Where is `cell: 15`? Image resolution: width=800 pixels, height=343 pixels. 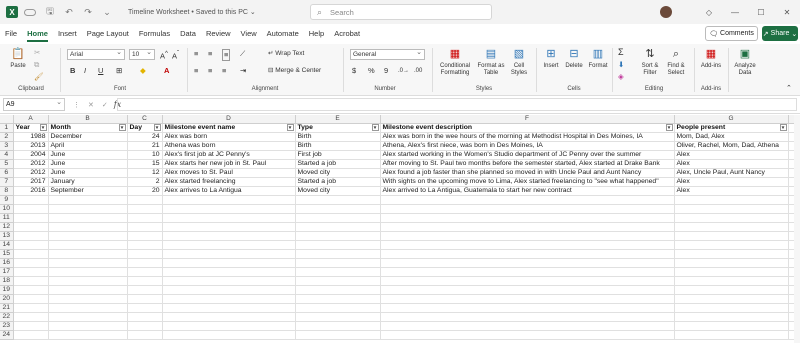 cell: 15 is located at coordinates (145, 164).